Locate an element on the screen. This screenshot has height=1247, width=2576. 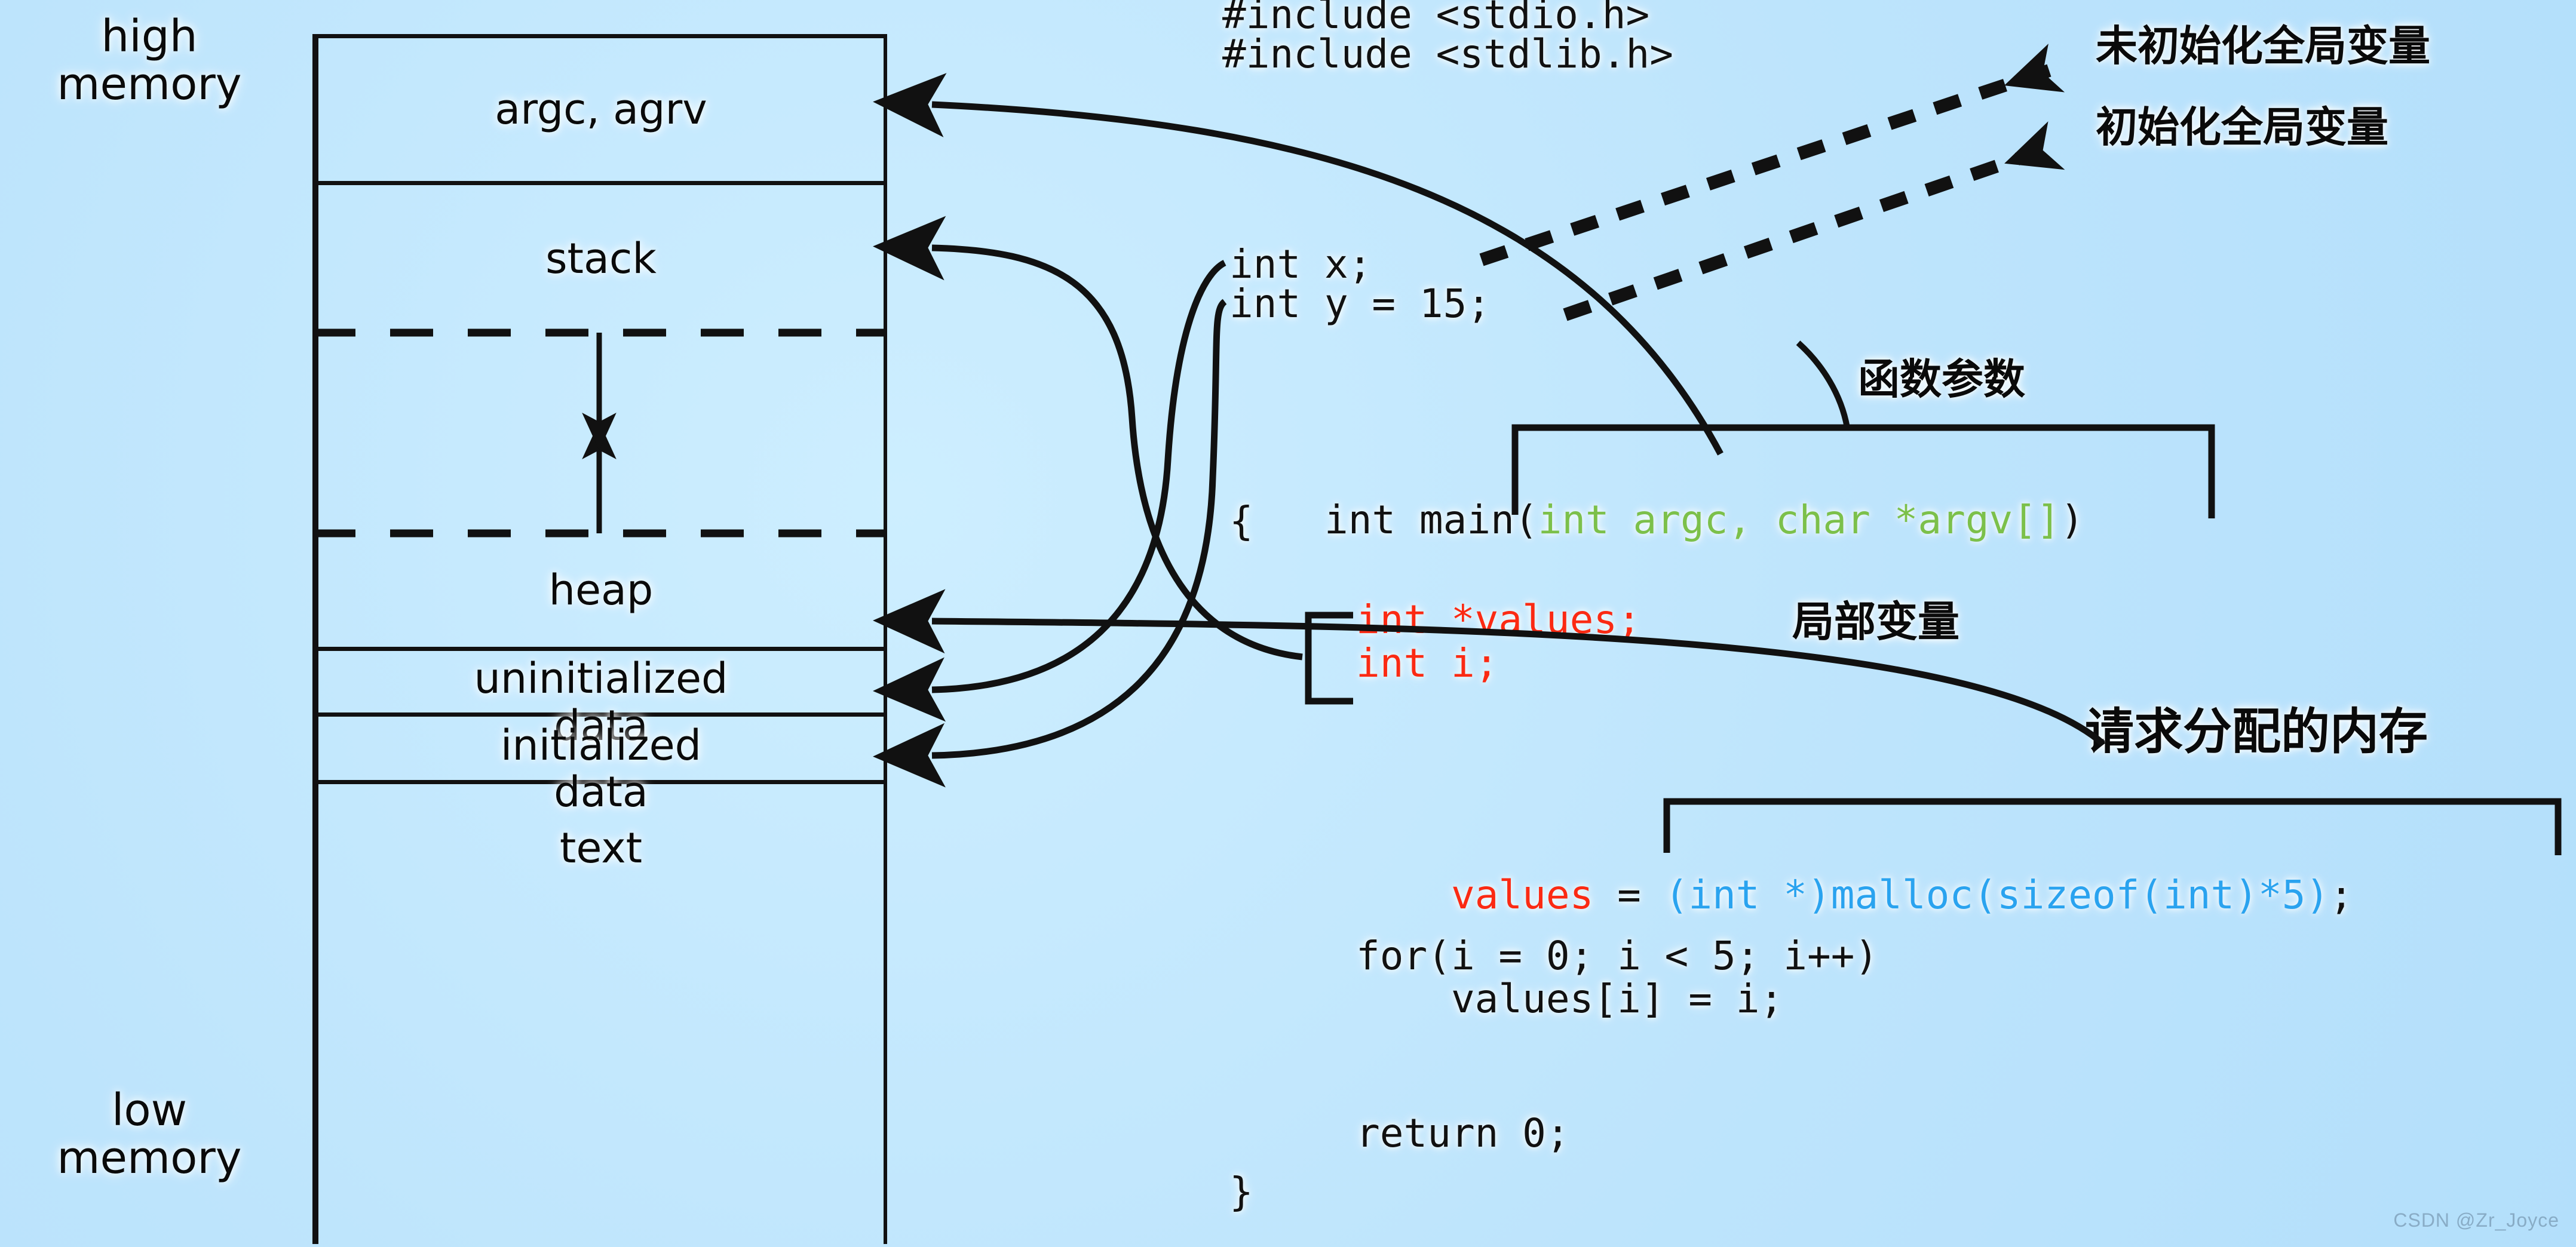
pointer-intx-to-uninitialized-label is located at coordinates (1772, 155).